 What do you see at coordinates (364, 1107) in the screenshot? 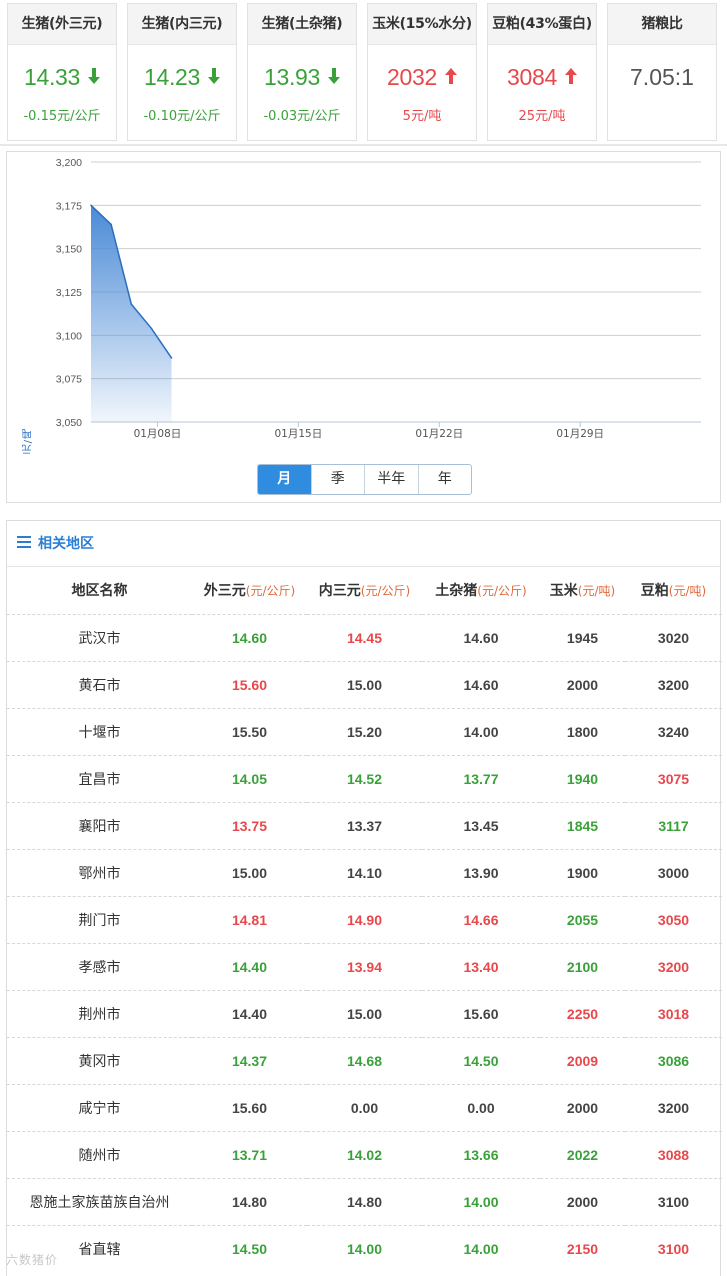
I see `table-row: 咸宁市 15.60 0.00 0.00 2000 3200` at bounding box center [364, 1107].